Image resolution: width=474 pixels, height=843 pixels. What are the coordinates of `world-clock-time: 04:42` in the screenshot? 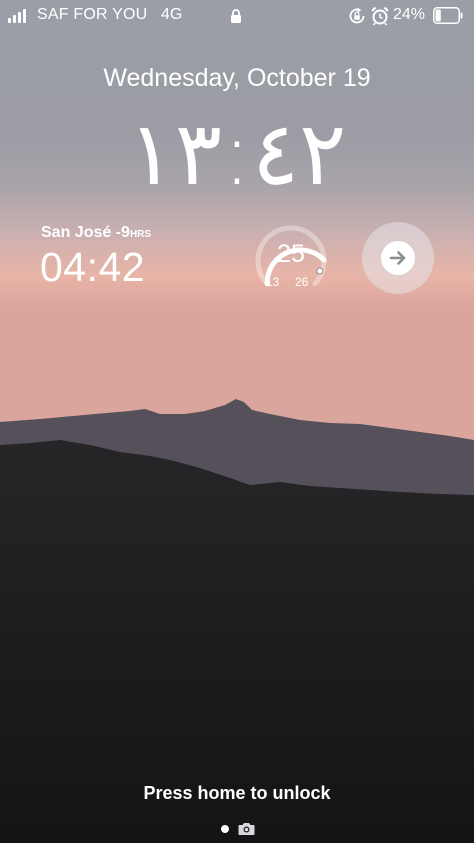 It's located at (93, 267).